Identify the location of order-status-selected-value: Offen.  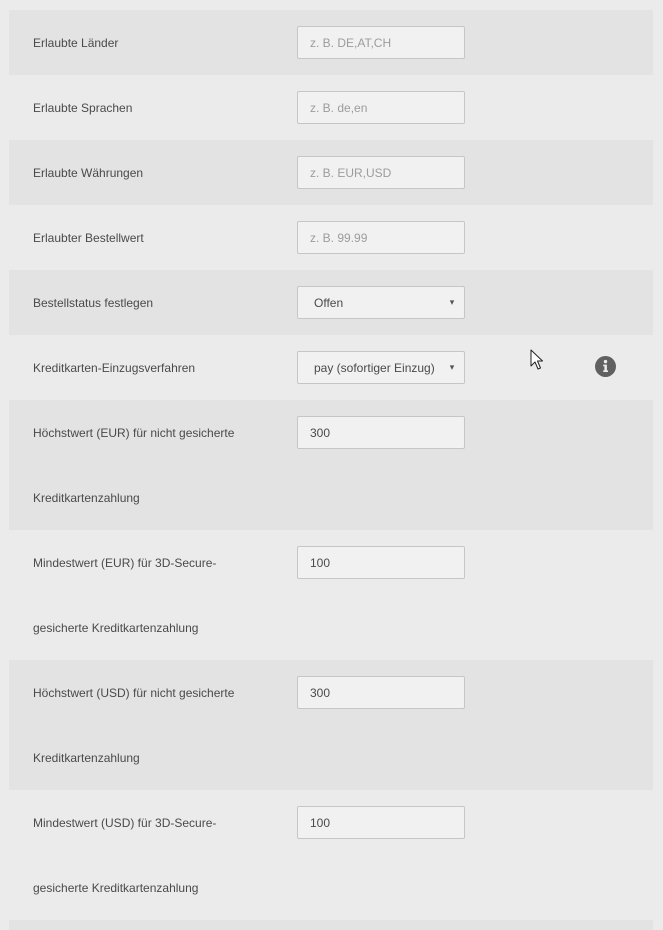
(329, 302).